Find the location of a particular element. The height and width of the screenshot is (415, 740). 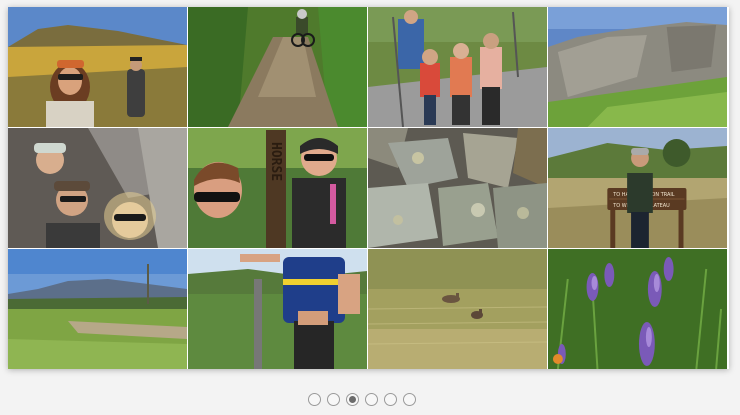

carousel-pagination is located at coordinates (362, 400).